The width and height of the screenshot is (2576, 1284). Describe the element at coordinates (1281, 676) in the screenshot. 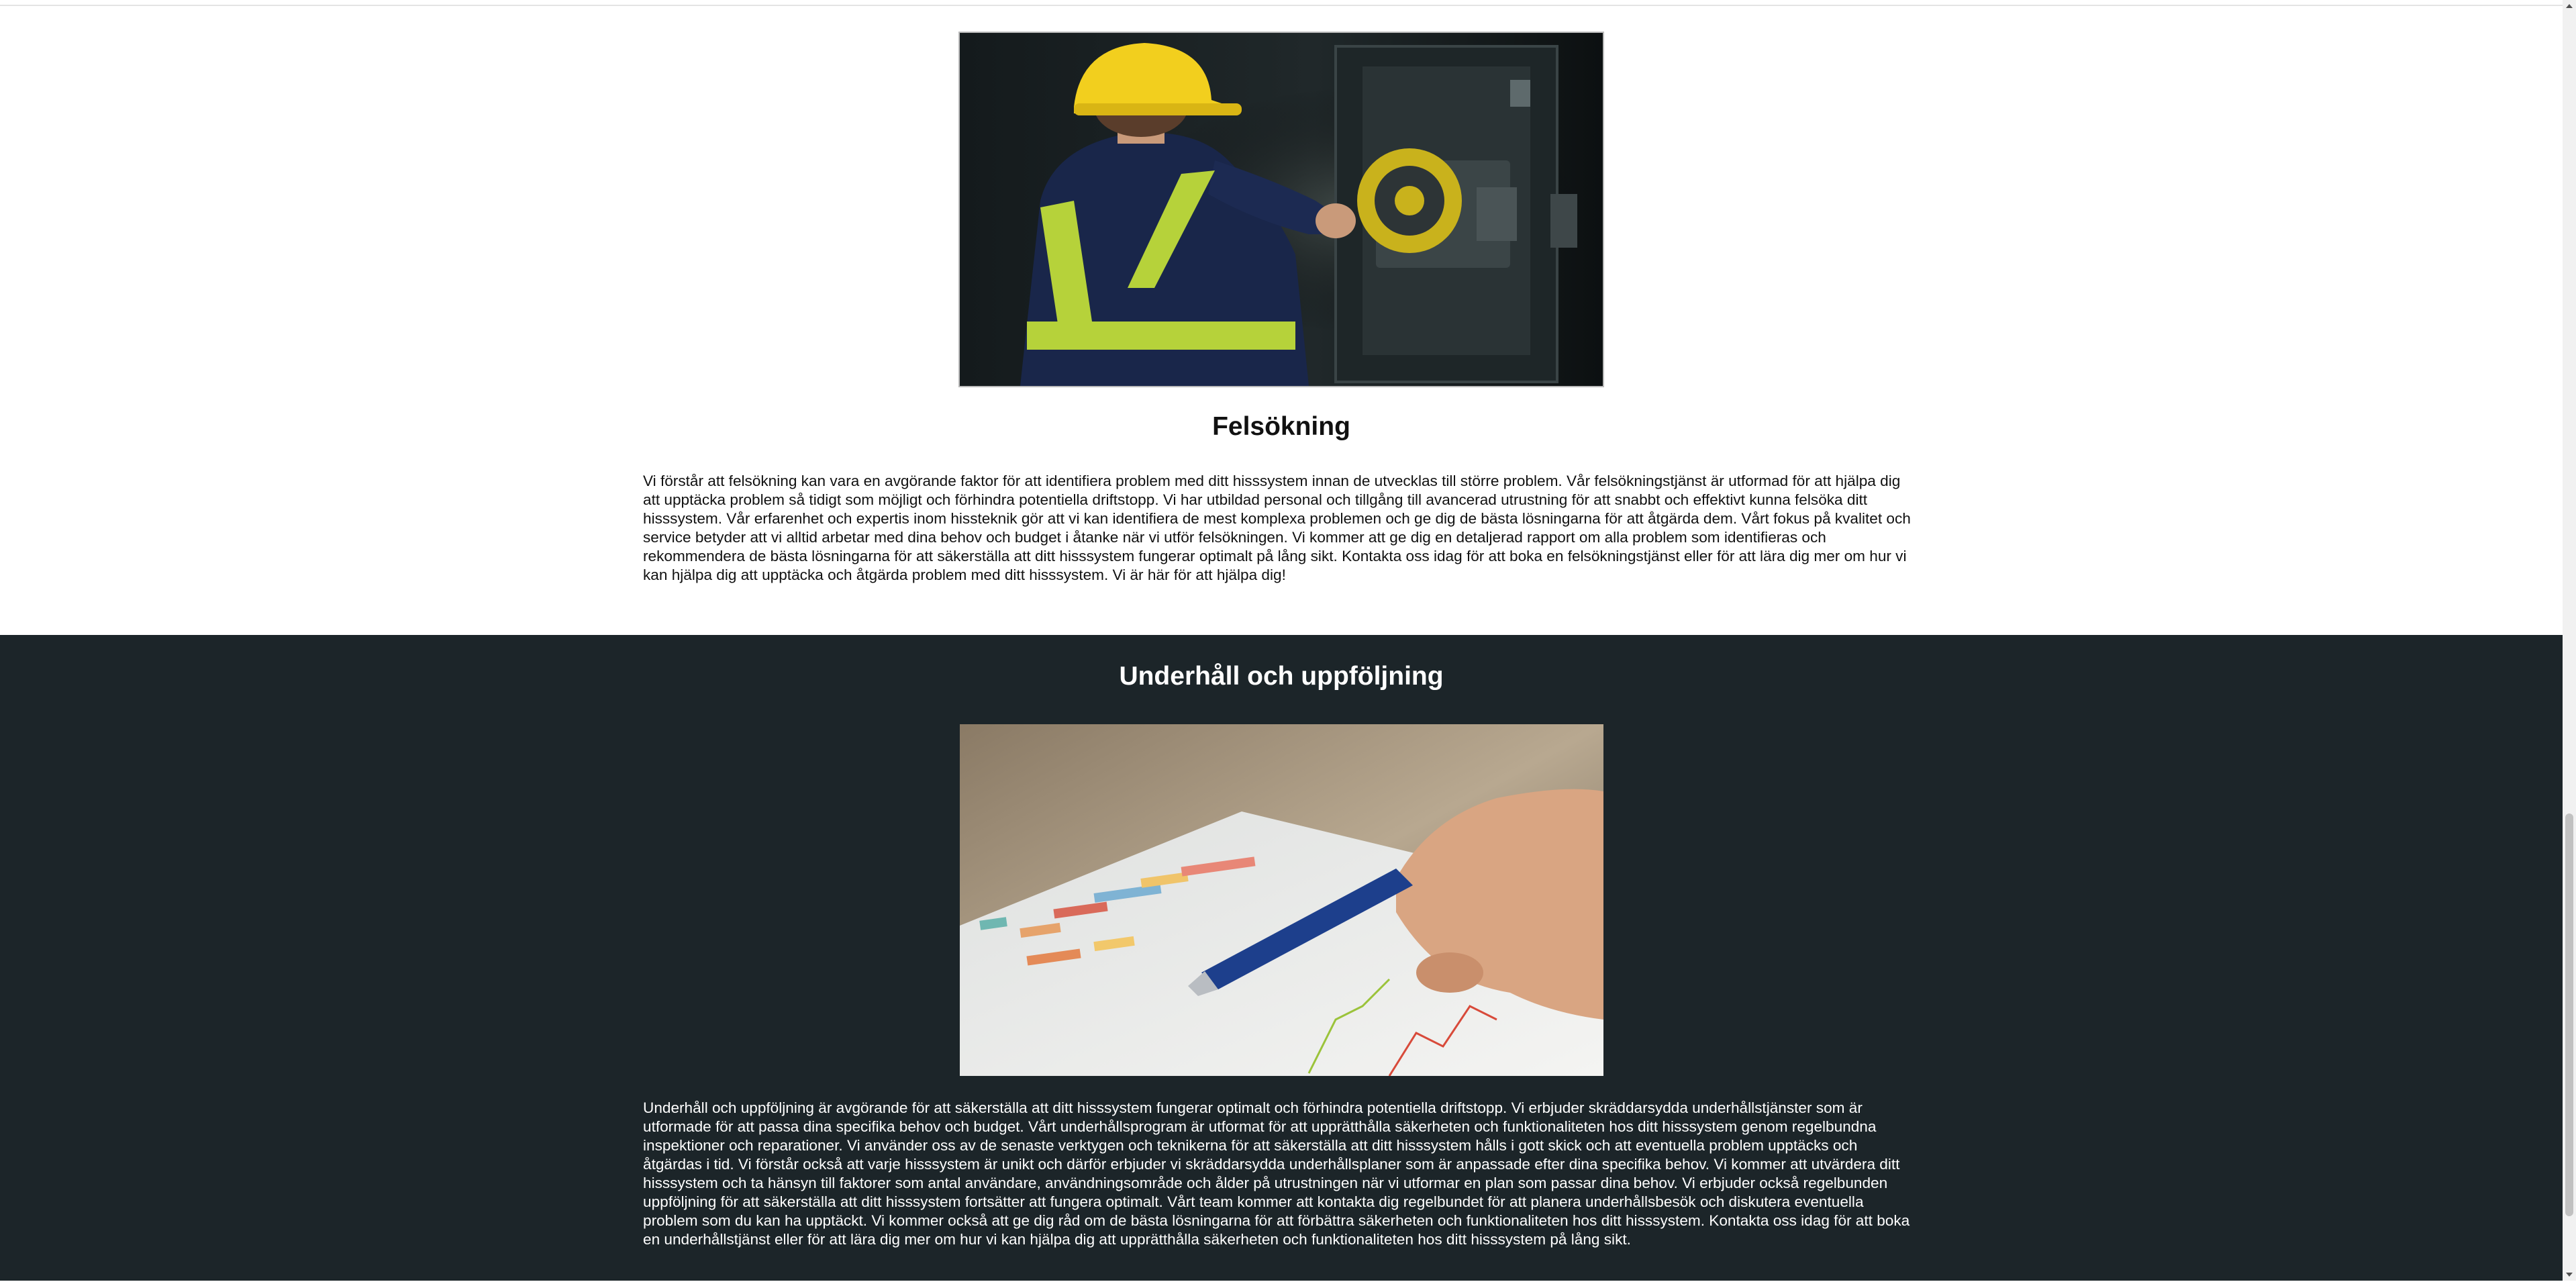

I see `section-heading-underhall: Underhåll och uppföljning` at that location.